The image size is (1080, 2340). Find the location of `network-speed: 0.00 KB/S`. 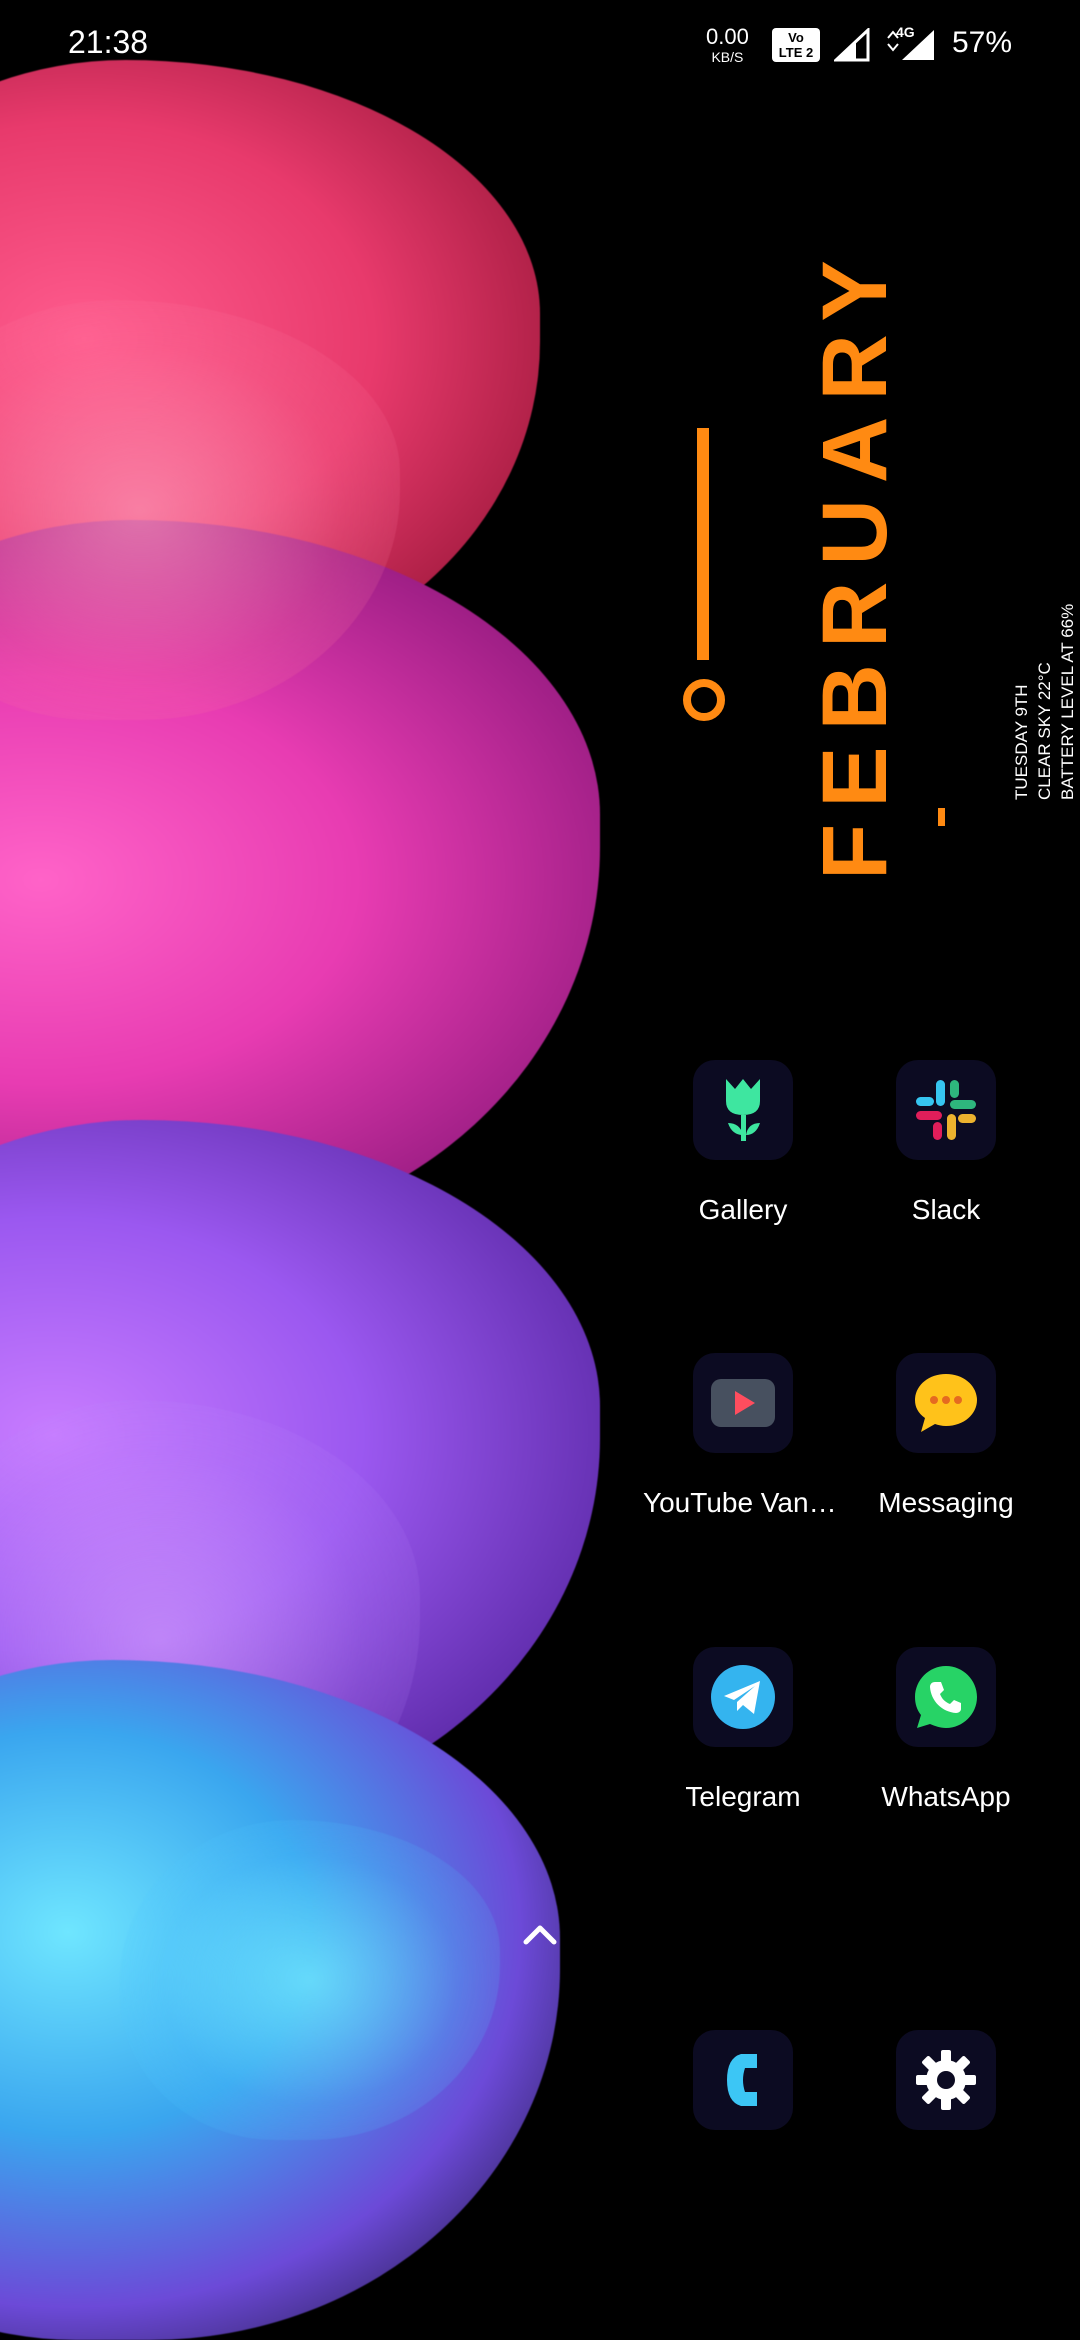

network-speed: 0.00 KB/S is located at coordinates (727, 44).